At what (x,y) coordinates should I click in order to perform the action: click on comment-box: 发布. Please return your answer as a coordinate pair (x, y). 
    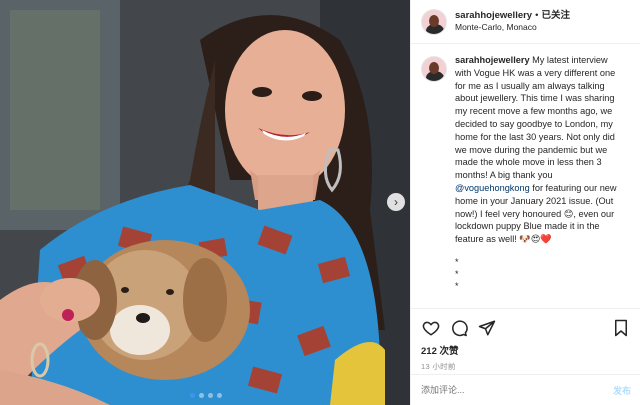
    Looking at the image, I should click on (525, 389).